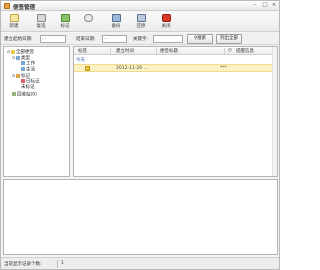  I want to click on start-date-label: 建立起始日期:, so click(18, 39).